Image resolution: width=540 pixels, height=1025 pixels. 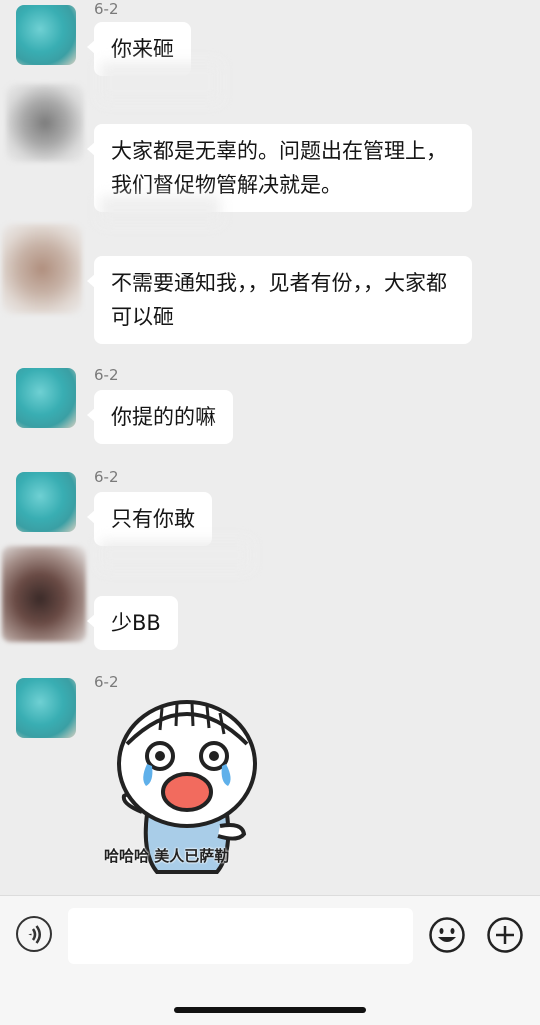 I want to click on message-bubble: 只有你敢, so click(x=149, y=519).